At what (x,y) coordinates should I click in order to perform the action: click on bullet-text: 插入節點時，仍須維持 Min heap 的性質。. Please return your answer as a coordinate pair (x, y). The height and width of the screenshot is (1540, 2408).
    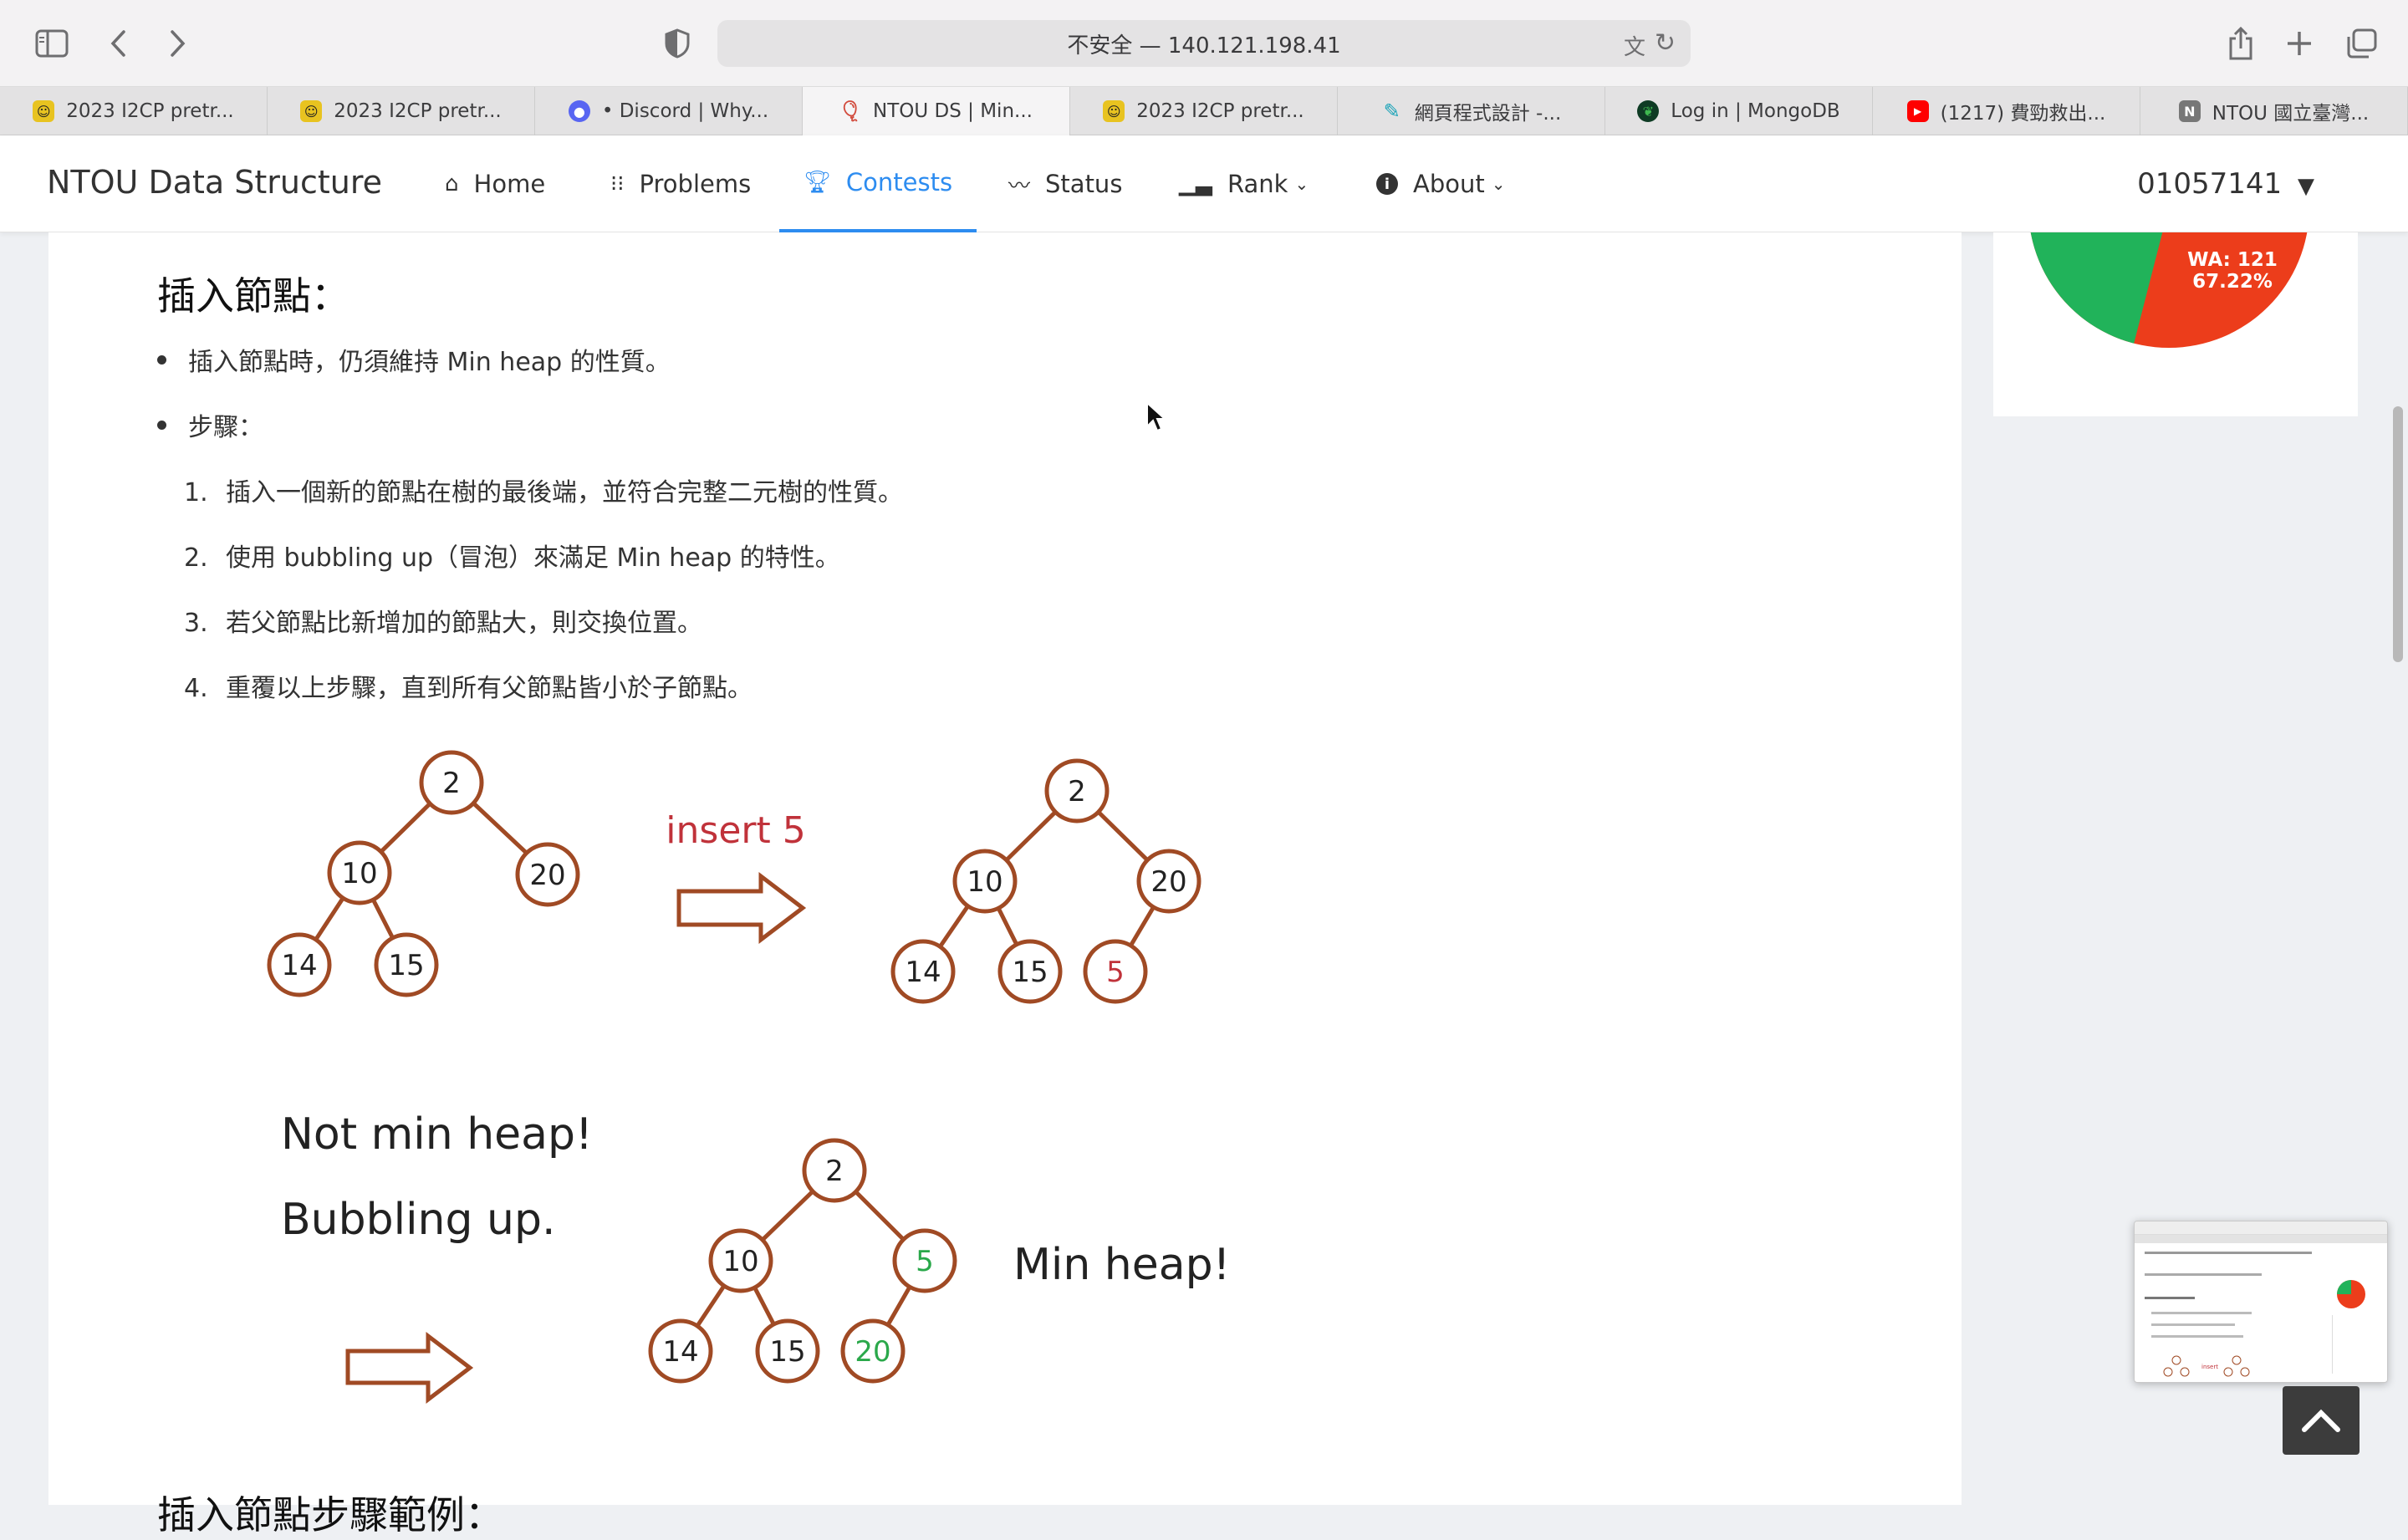
    Looking at the image, I should click on (430, 362).